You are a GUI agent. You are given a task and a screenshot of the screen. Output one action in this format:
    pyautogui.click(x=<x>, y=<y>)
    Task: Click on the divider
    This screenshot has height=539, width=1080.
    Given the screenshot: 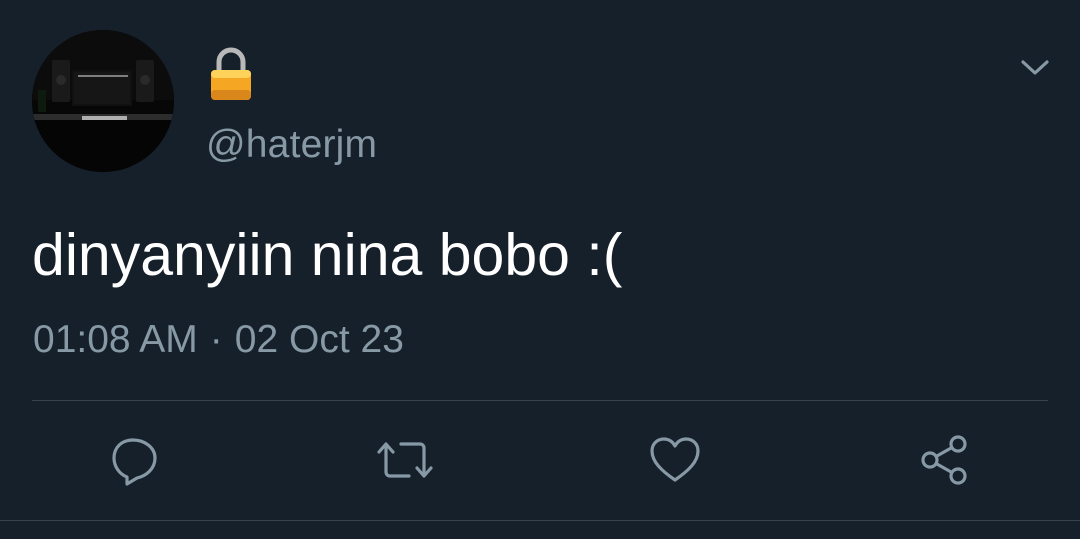 What is the action you would take?
    pyautogui.click(x=540, y=400)
    